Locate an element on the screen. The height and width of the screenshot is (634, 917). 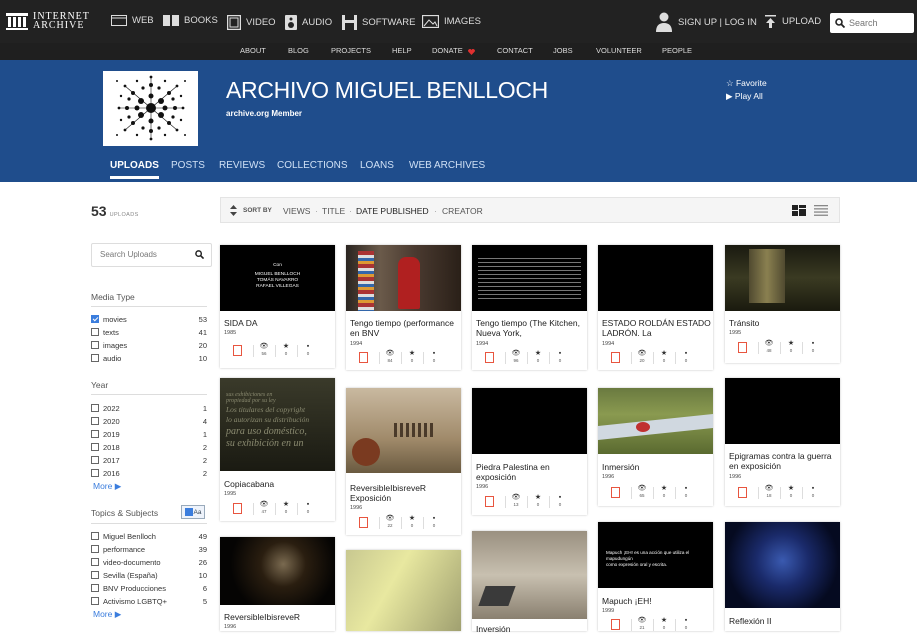
facet-year: 2020 4 is located at coordinates (149, 421).